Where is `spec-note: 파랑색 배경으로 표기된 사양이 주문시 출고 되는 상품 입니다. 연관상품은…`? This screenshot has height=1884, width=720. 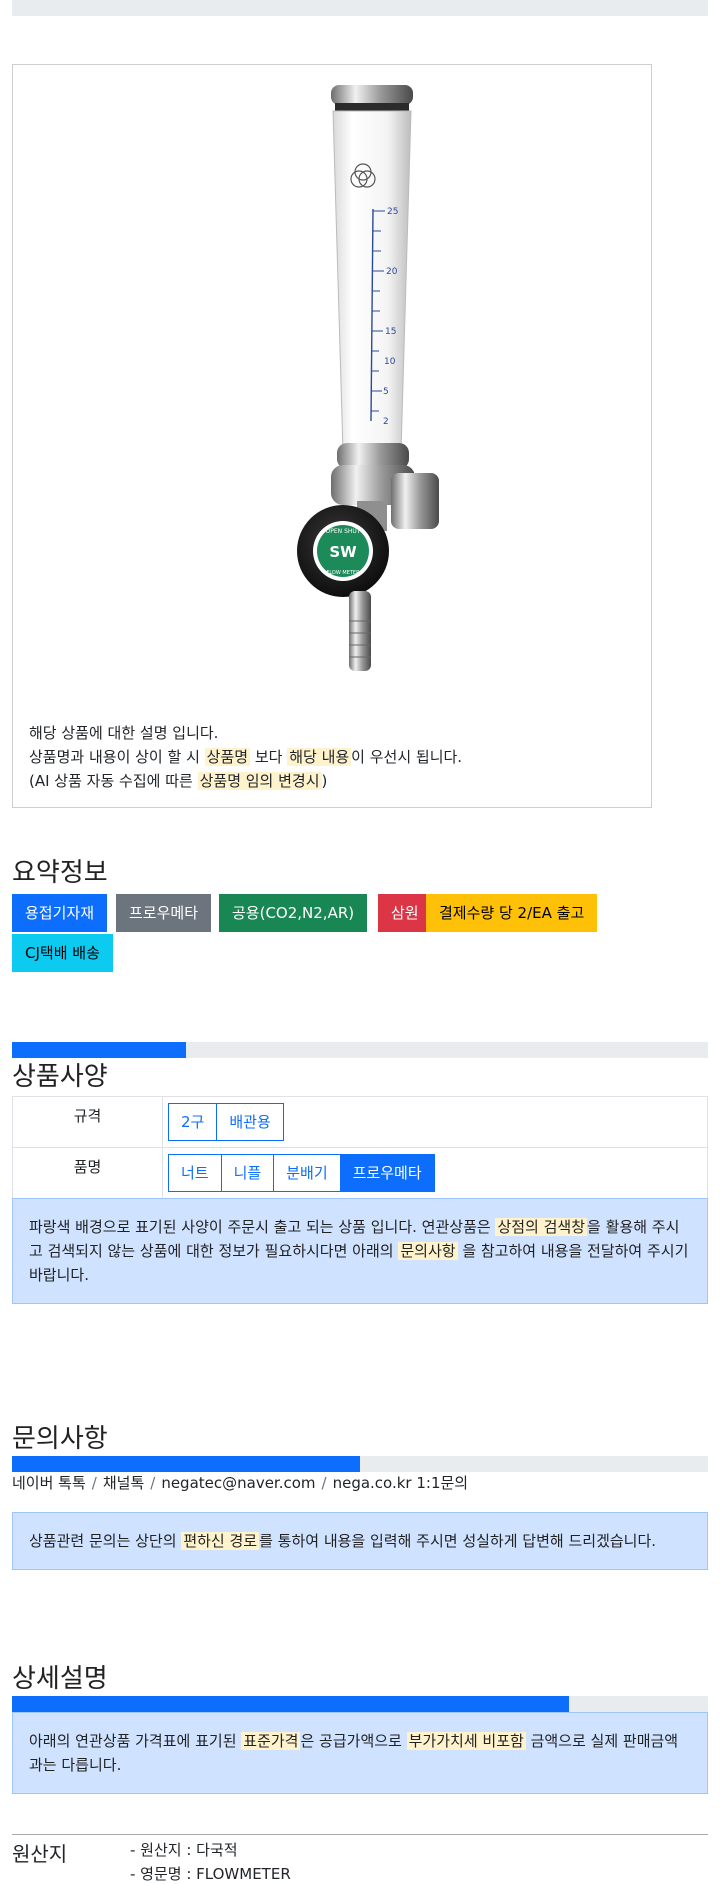 spec-note: 파랑색 배경으로 표기된 사양이 주문시 출고 되는 상품 입니다. 연관상품은… is located at coordinates (360, 1251).